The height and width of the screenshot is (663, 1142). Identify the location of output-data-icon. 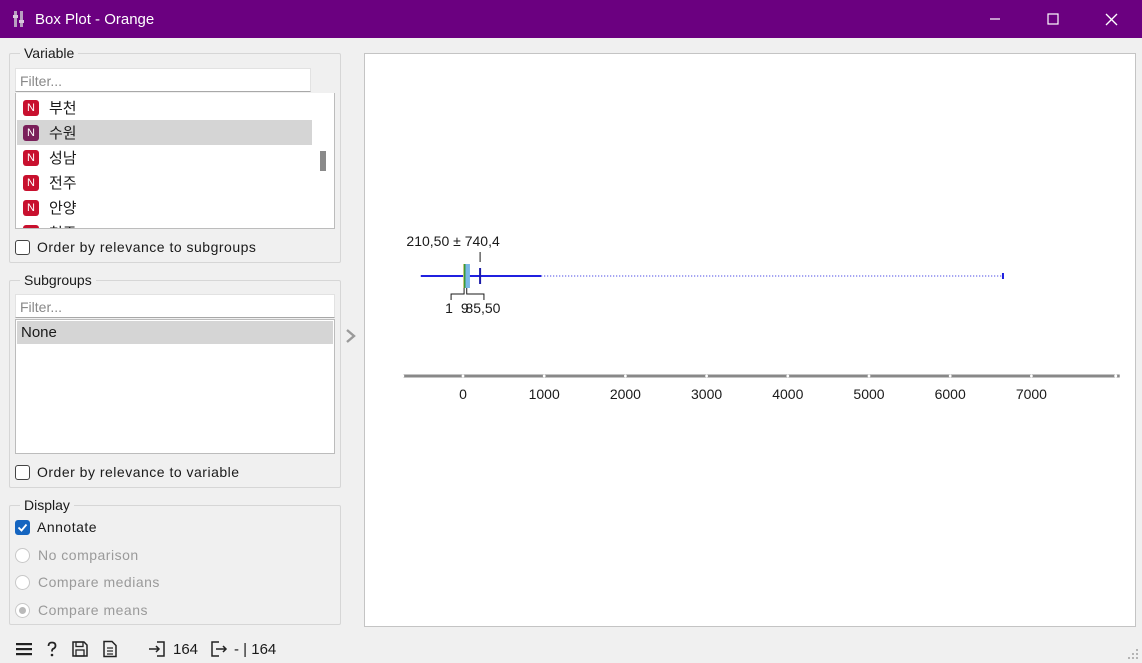
(219, 649).